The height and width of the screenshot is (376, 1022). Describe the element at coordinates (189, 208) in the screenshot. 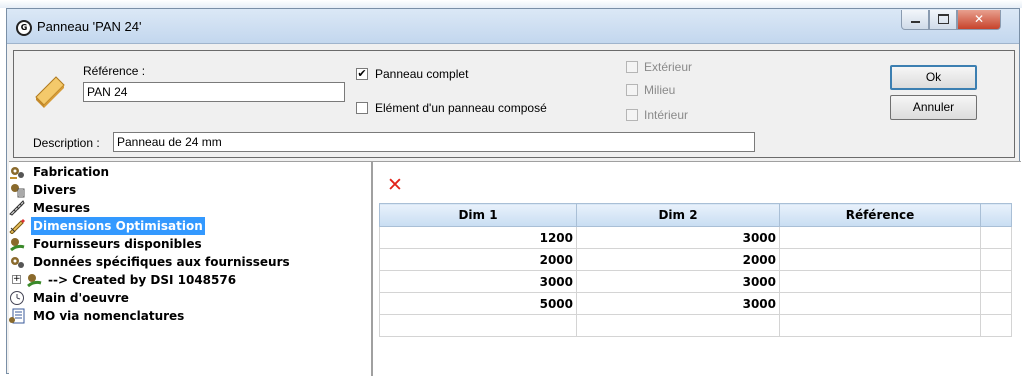

I see `tree-item-mesures: Mesures` at that location.